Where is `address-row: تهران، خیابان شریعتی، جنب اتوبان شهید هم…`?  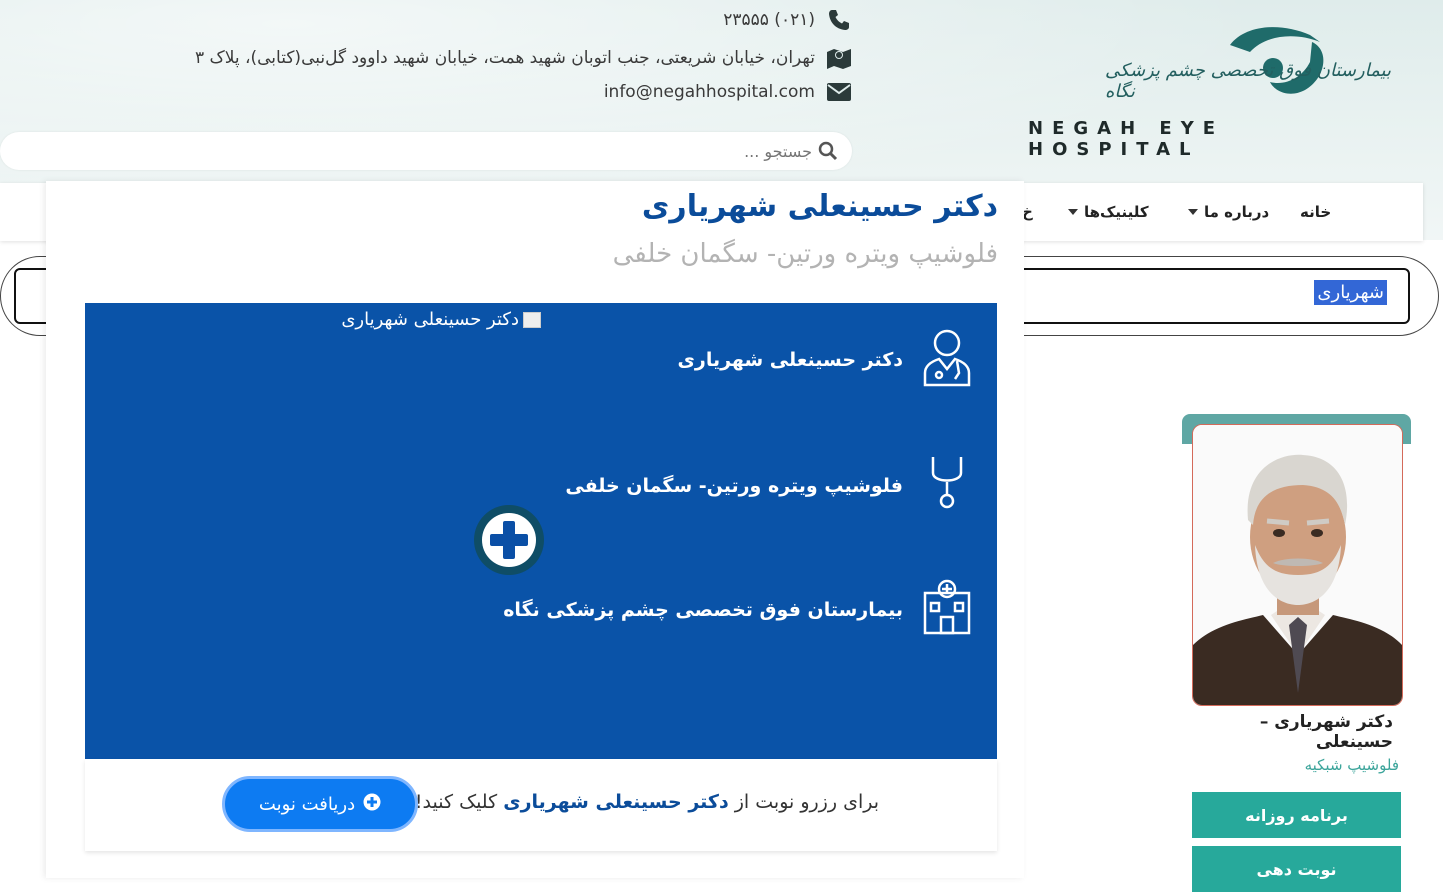 address-row: تهران، خیابان شریعتی، جنب اتوبان شهید هم… is located at coordinates (524, 58).